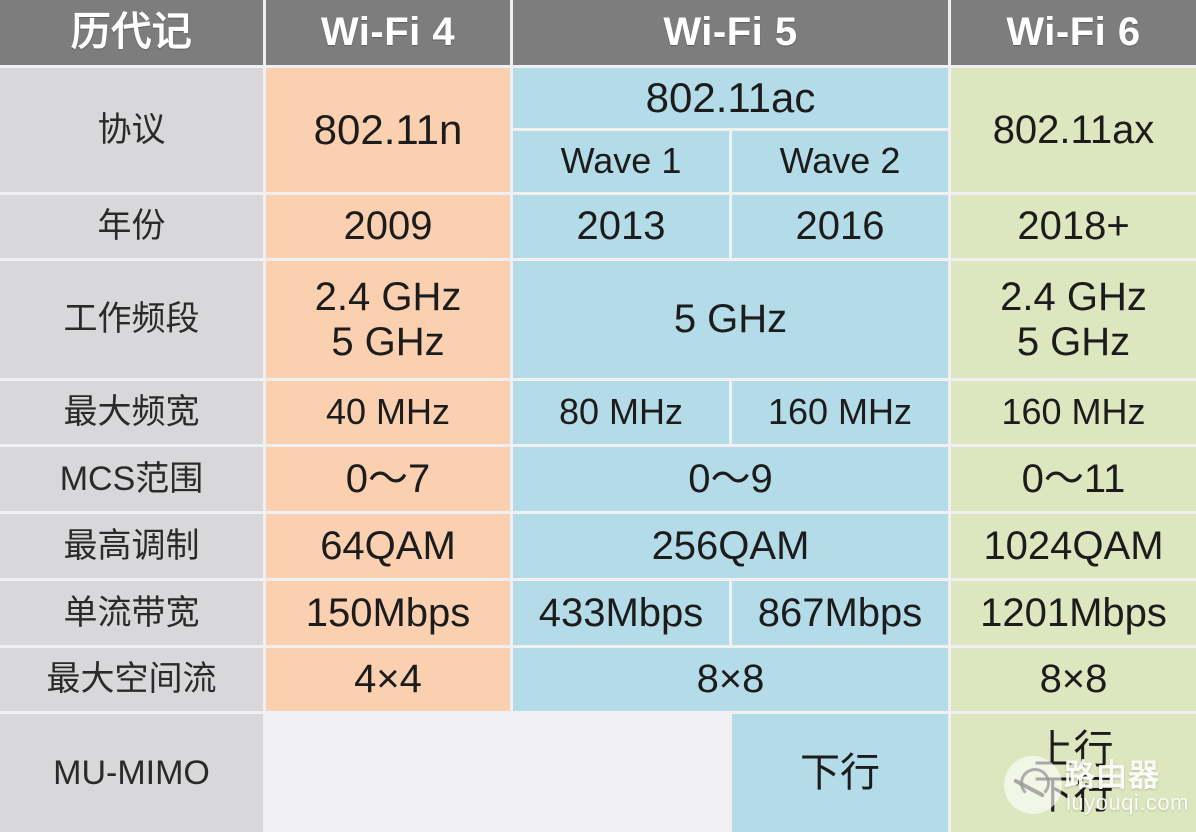 Image resolution: width=1196 pixels, height=832 pixels. I want to click on cell-max-bandwidth-wifi4: 40 MHz, so click(388, 412).